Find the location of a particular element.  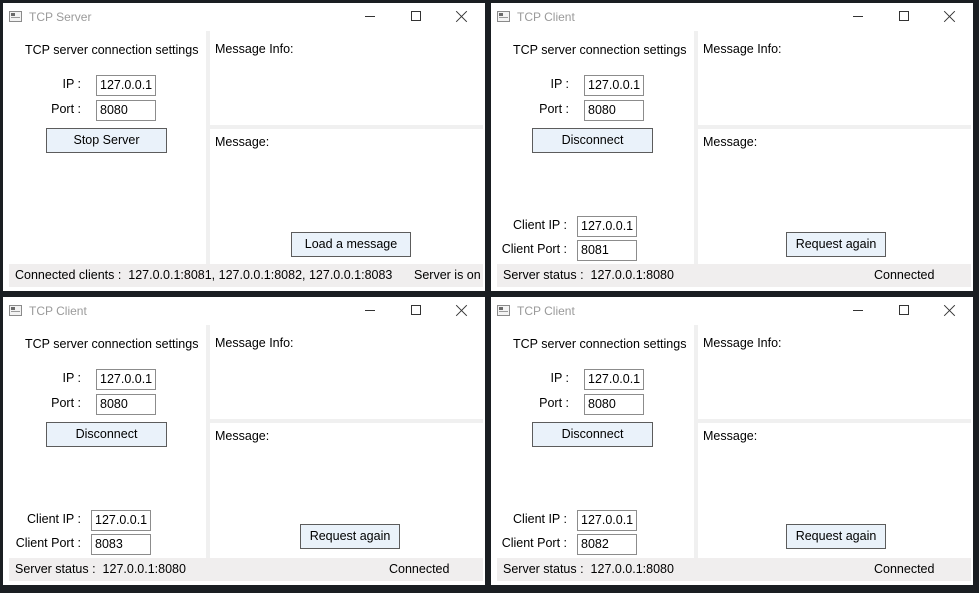

stop-server-button: Stop Server is located at coordinates (106, 140).